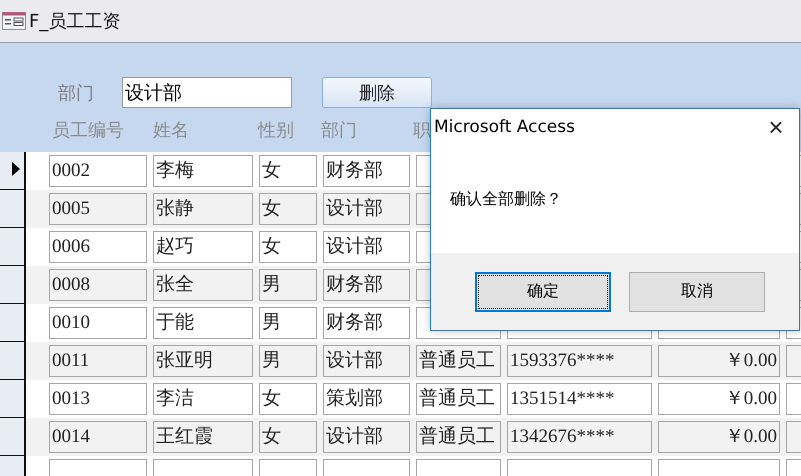 The image size is (801, 476). Describe the element at coordinates (506, 199) in the screenshot. I see `dialog-message: 确认全部删除？` at that location.